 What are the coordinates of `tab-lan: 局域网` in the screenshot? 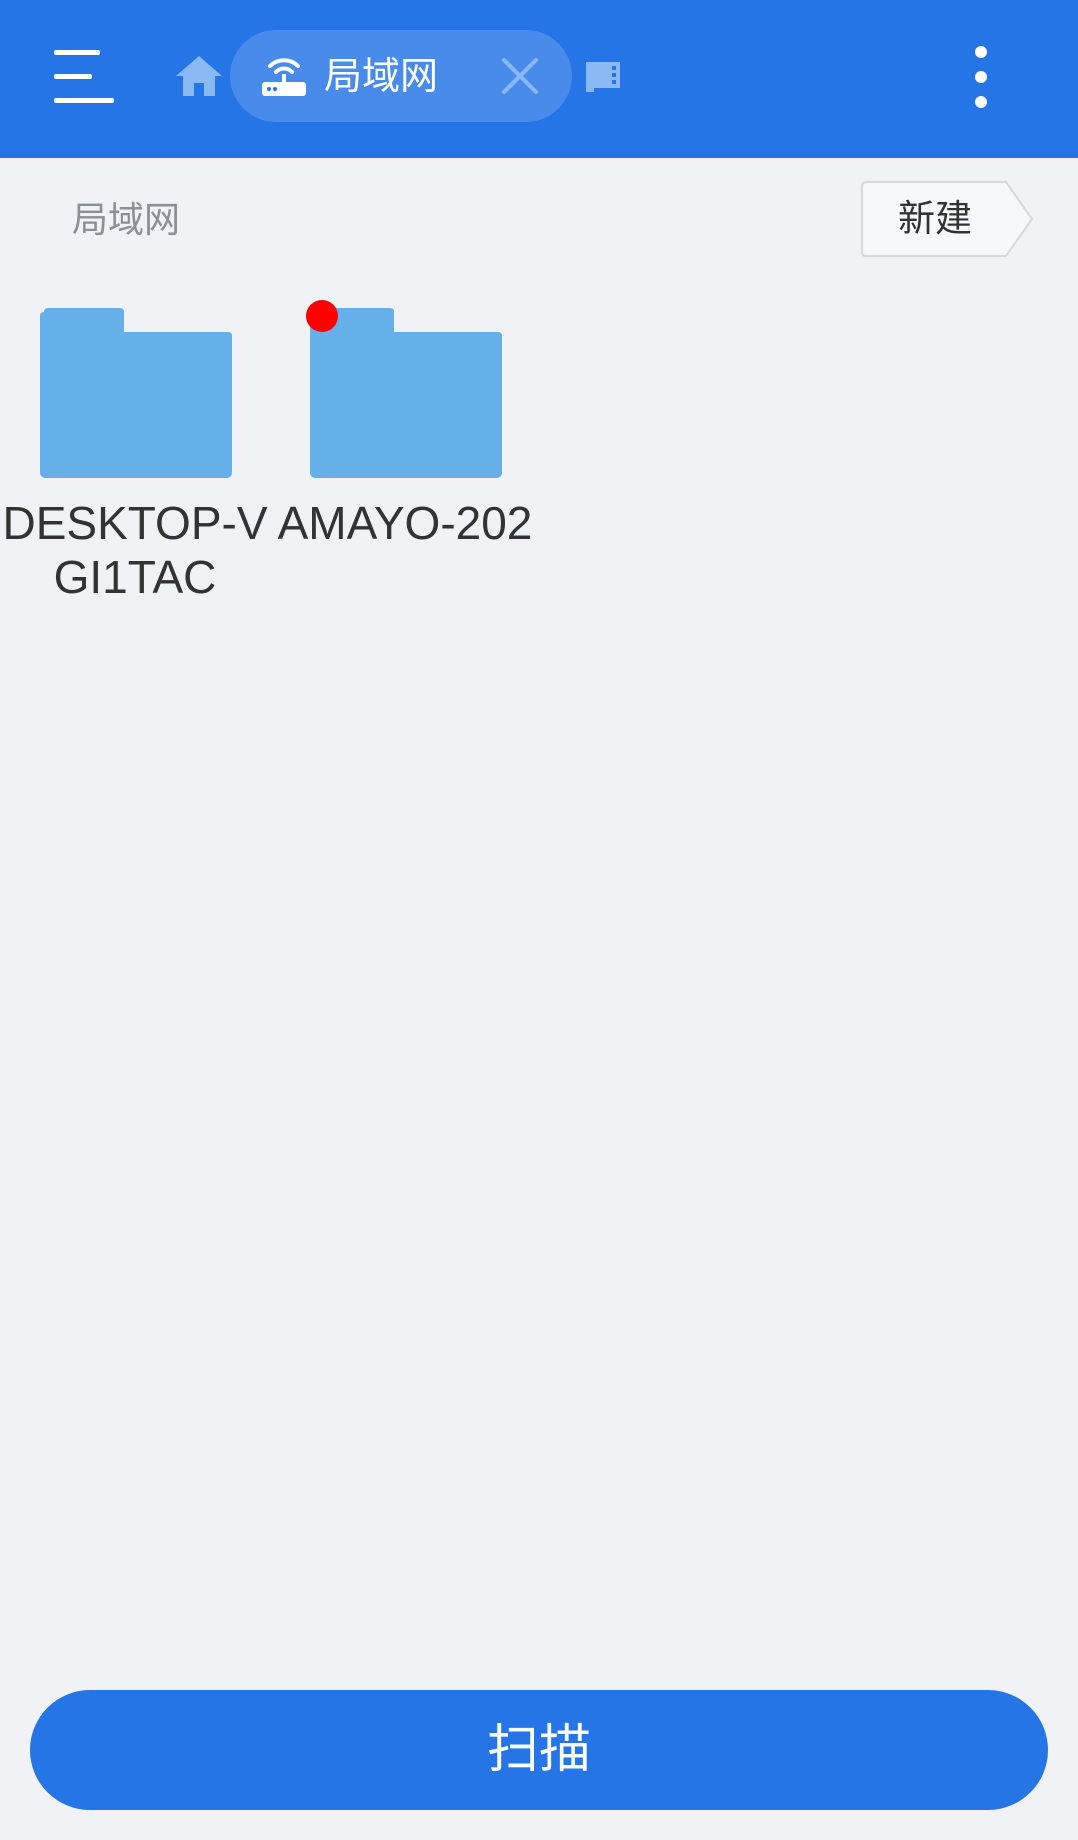 It's located at (401, 76).